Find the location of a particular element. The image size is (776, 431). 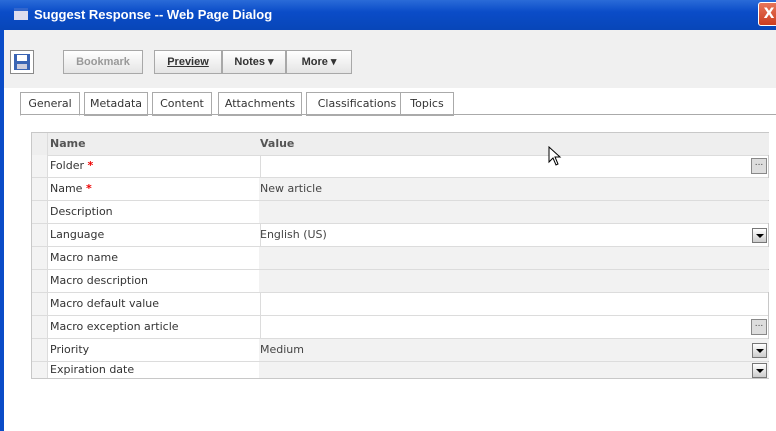

row-label: Folder is located at coordinates (67, 165).